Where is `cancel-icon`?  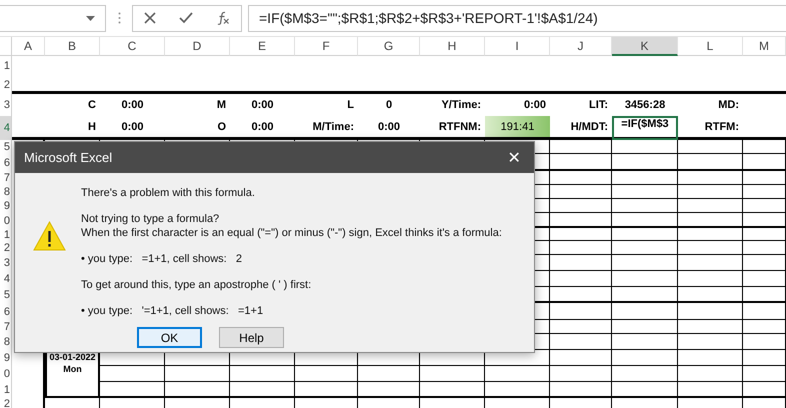 cancel-icon is located at coordinates (150, 18).